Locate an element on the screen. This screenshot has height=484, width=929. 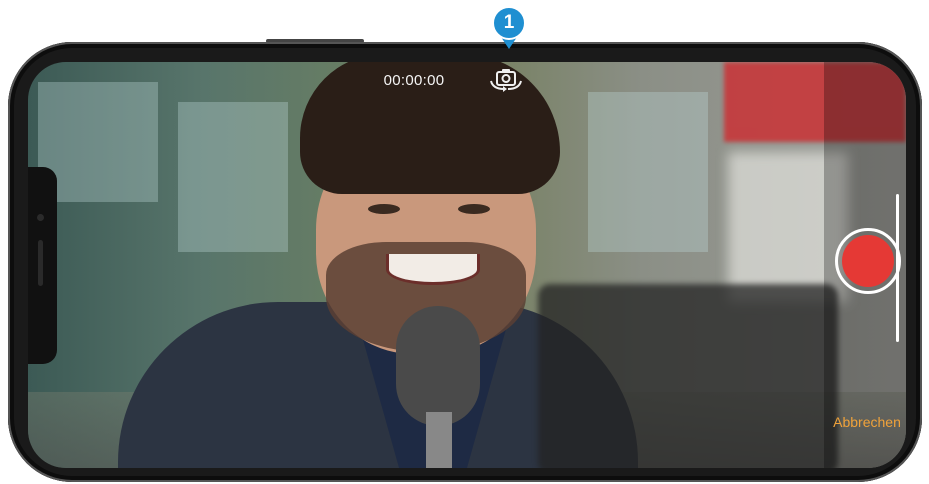
microphone-handle is located at coordinates (439, 440).